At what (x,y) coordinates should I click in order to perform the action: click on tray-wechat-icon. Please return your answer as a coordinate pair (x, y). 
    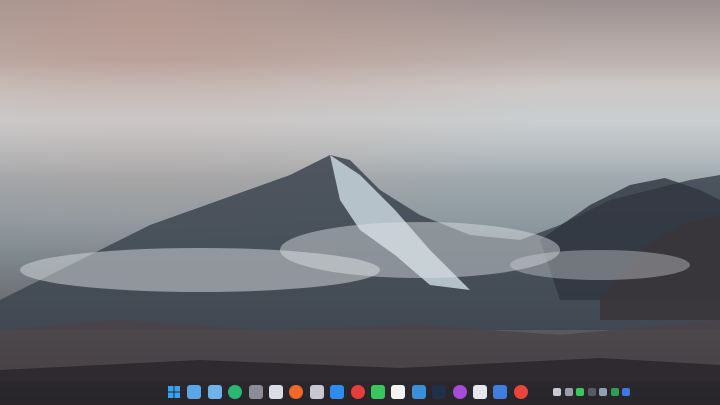
    Looking at the image, I should click on (580, 392).